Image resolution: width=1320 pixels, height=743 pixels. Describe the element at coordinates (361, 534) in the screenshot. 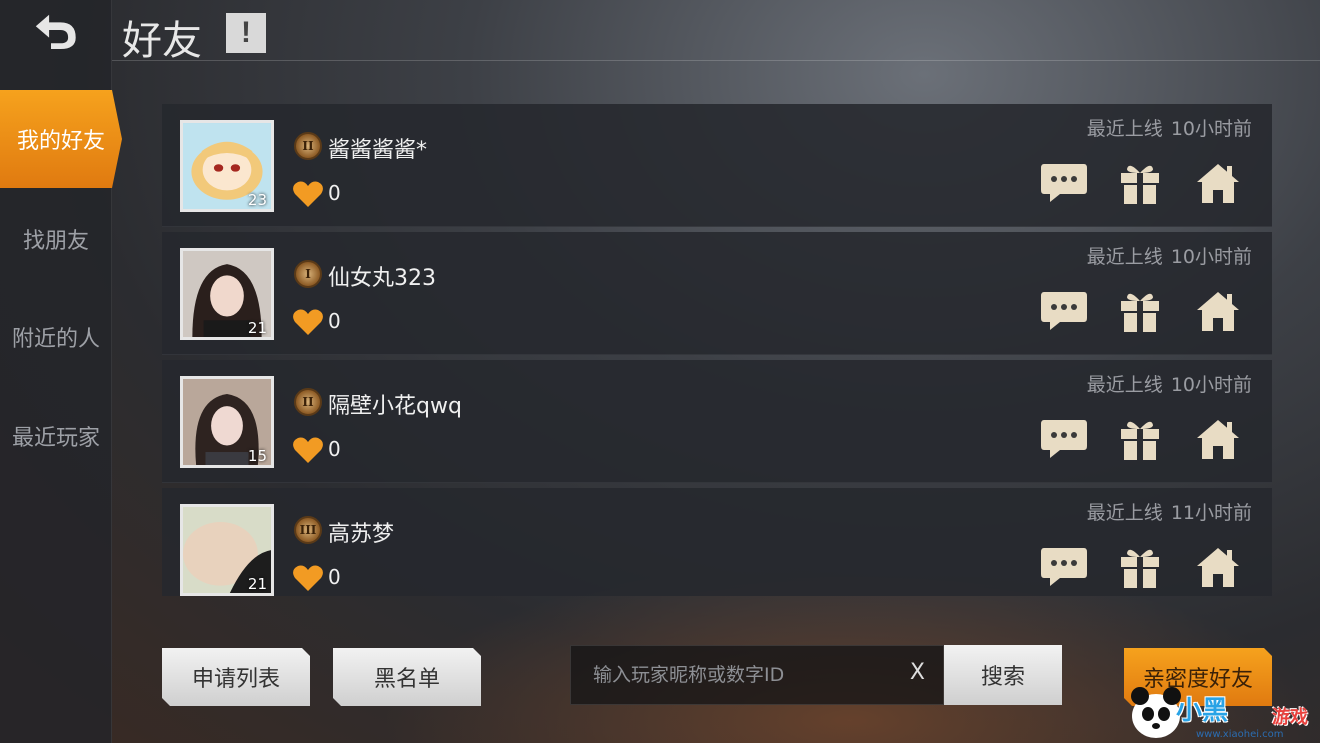

I see `friend-name: 高苏梦` at that location.